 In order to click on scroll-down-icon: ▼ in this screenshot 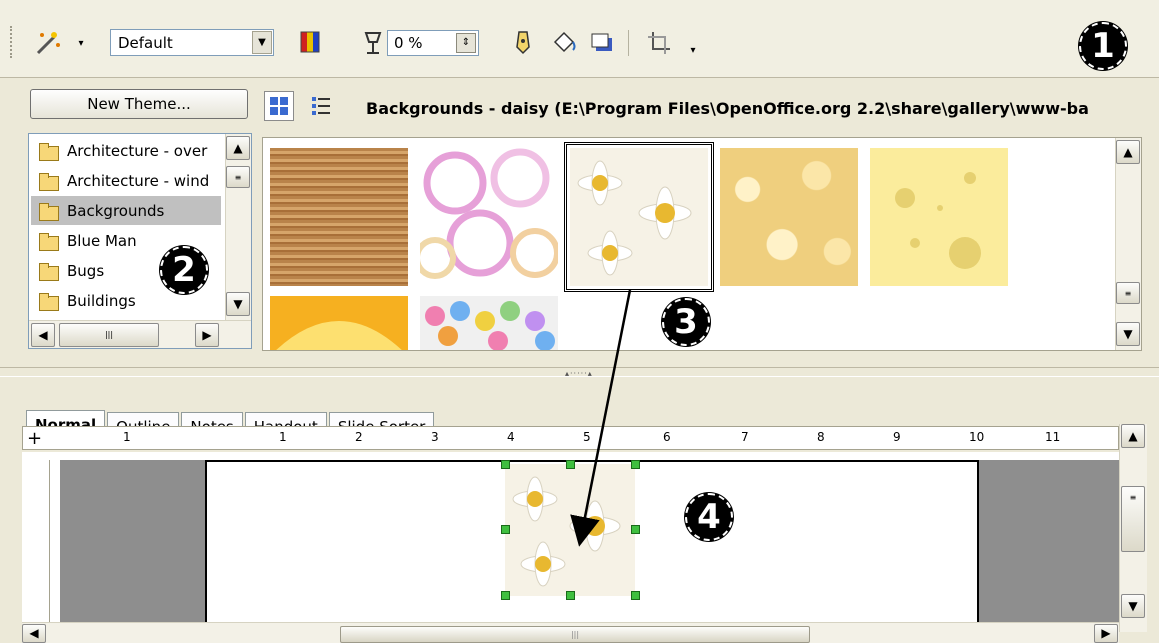, I will do `click(1133, 606)`.